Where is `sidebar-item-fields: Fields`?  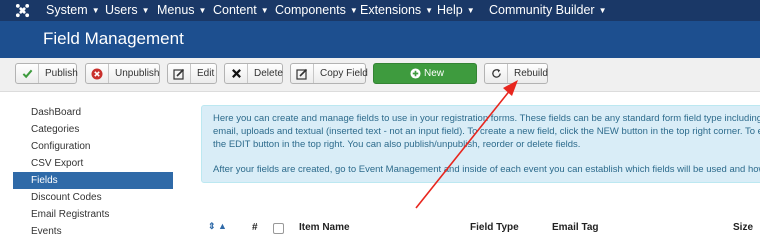 sidebar-item-fields: Fields is located at coordinates (93, 180).